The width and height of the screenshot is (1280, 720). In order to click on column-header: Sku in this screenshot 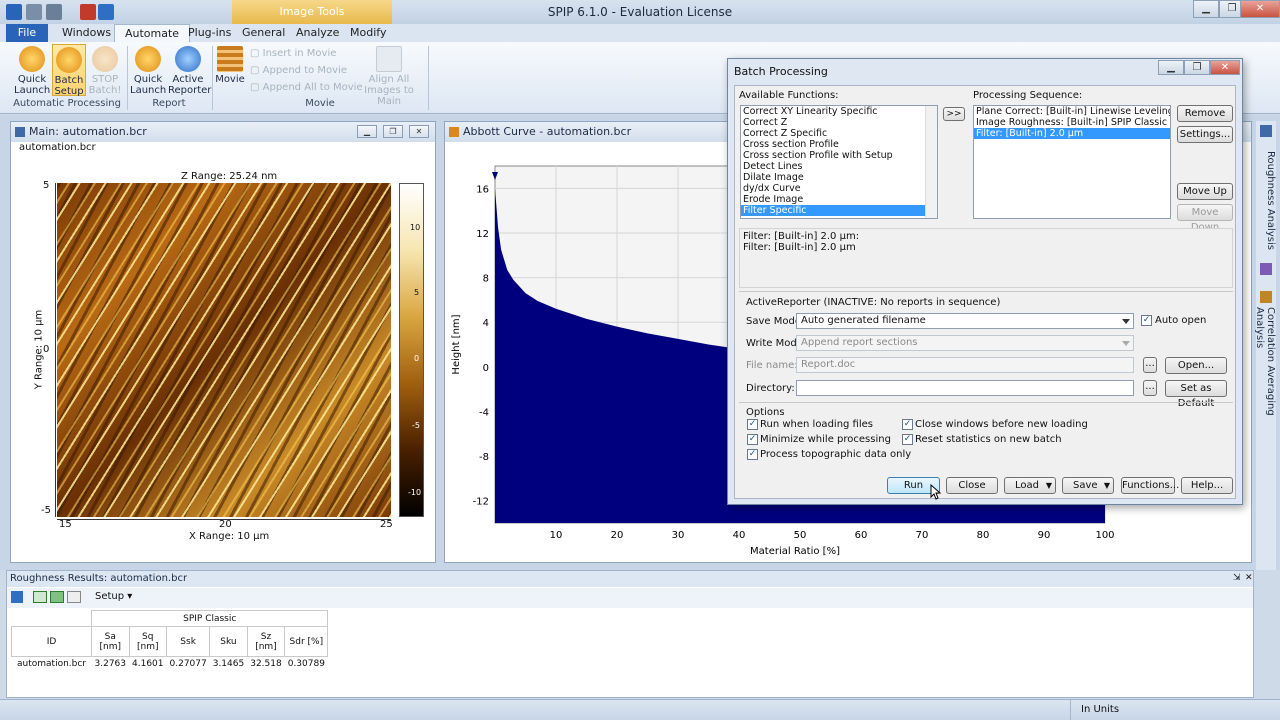, I will do `click(228, 641)`.